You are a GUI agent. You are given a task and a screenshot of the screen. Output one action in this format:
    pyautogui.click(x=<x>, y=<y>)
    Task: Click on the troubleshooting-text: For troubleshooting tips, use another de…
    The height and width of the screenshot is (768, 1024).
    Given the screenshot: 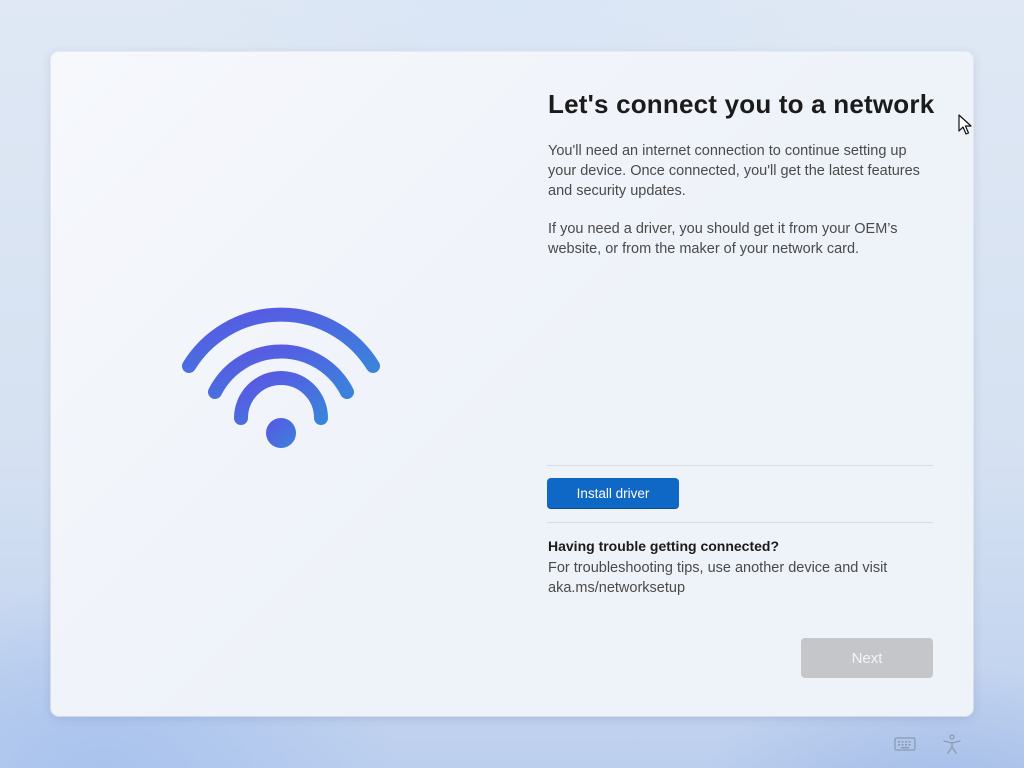 What is the action you would take?
    pyautogui.click(x=718, y=578)
    